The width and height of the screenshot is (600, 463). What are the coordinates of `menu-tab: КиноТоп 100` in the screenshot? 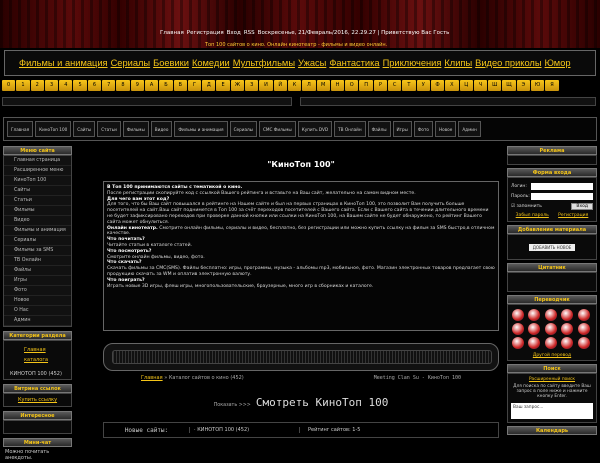 It's located at (53, 129).